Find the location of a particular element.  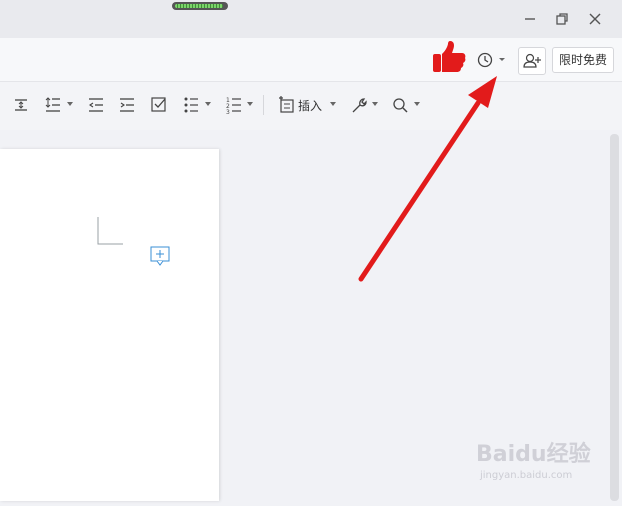

annotation-arrow is located at coordinates (427, 179).